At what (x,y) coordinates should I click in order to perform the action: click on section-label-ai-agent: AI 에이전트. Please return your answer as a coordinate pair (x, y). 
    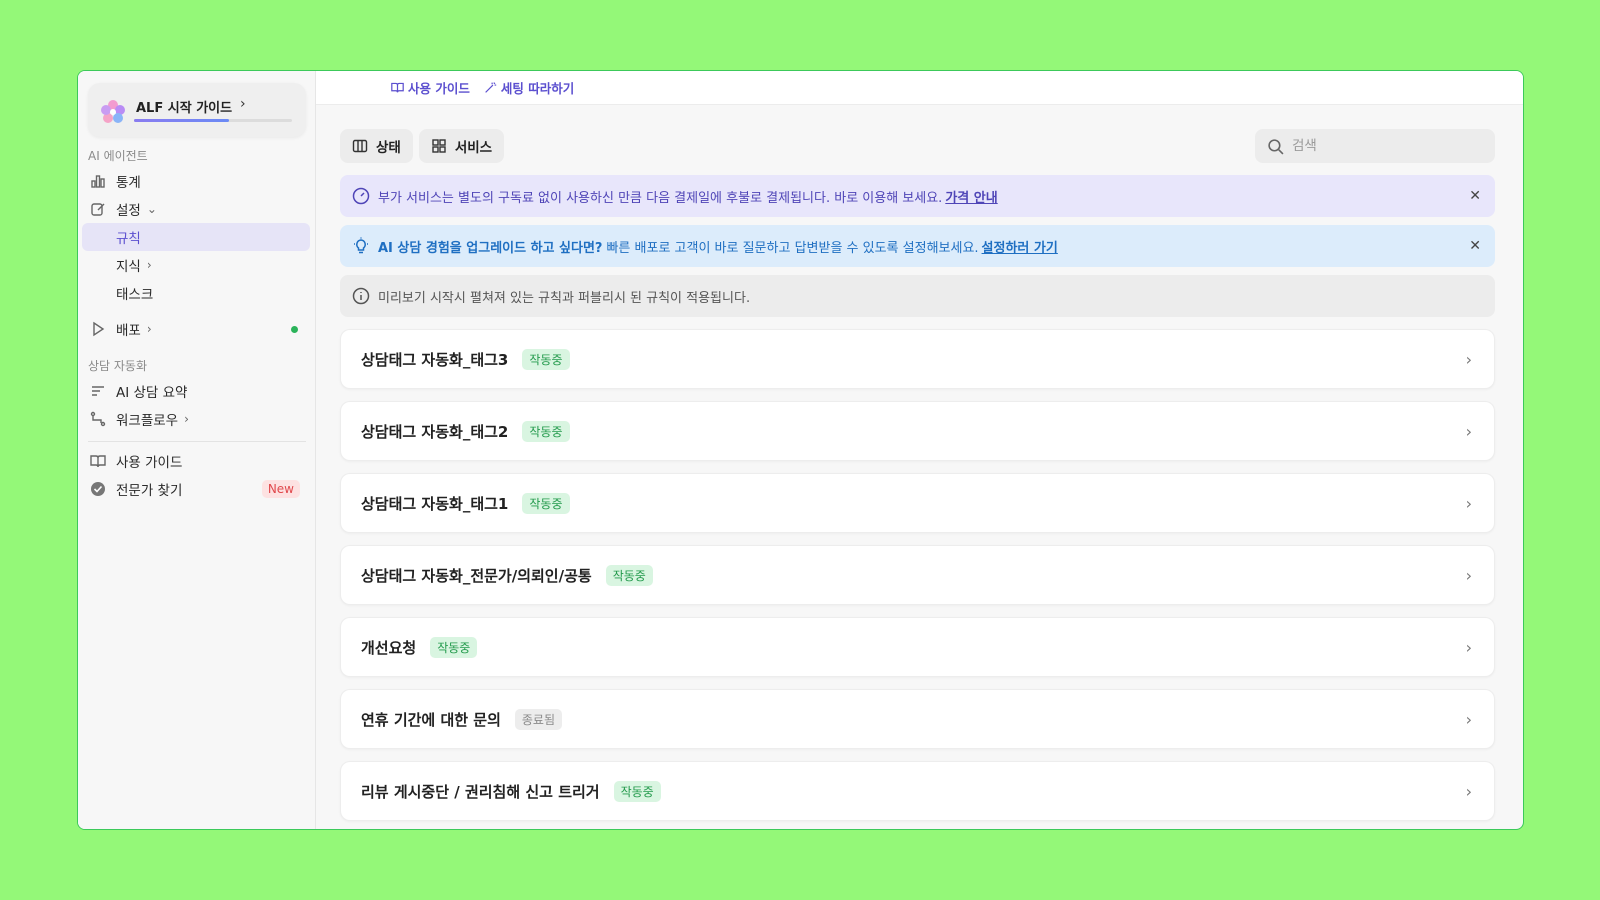
    Looking at the image, I should click on (118, 156).